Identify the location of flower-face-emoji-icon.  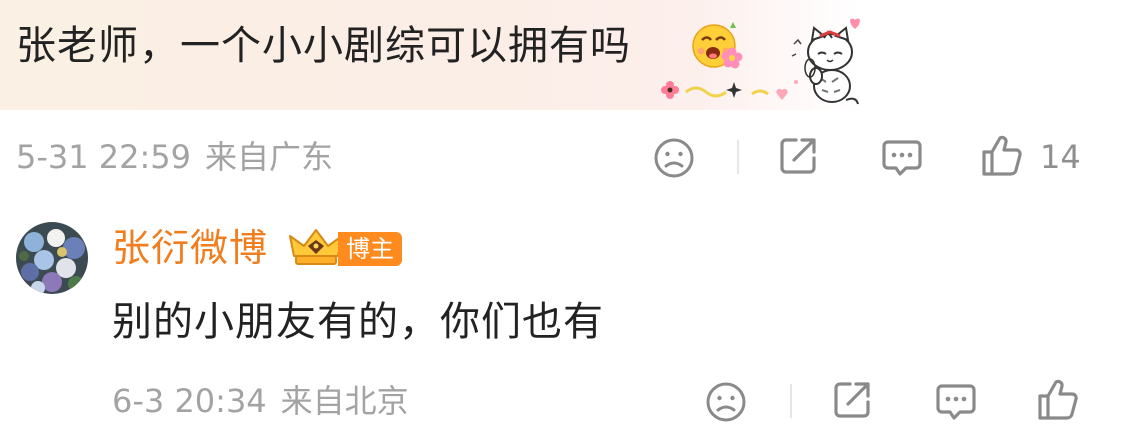
(717, 45).